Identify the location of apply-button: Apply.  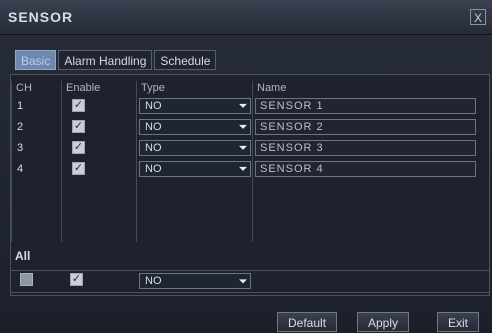
(383, 322).